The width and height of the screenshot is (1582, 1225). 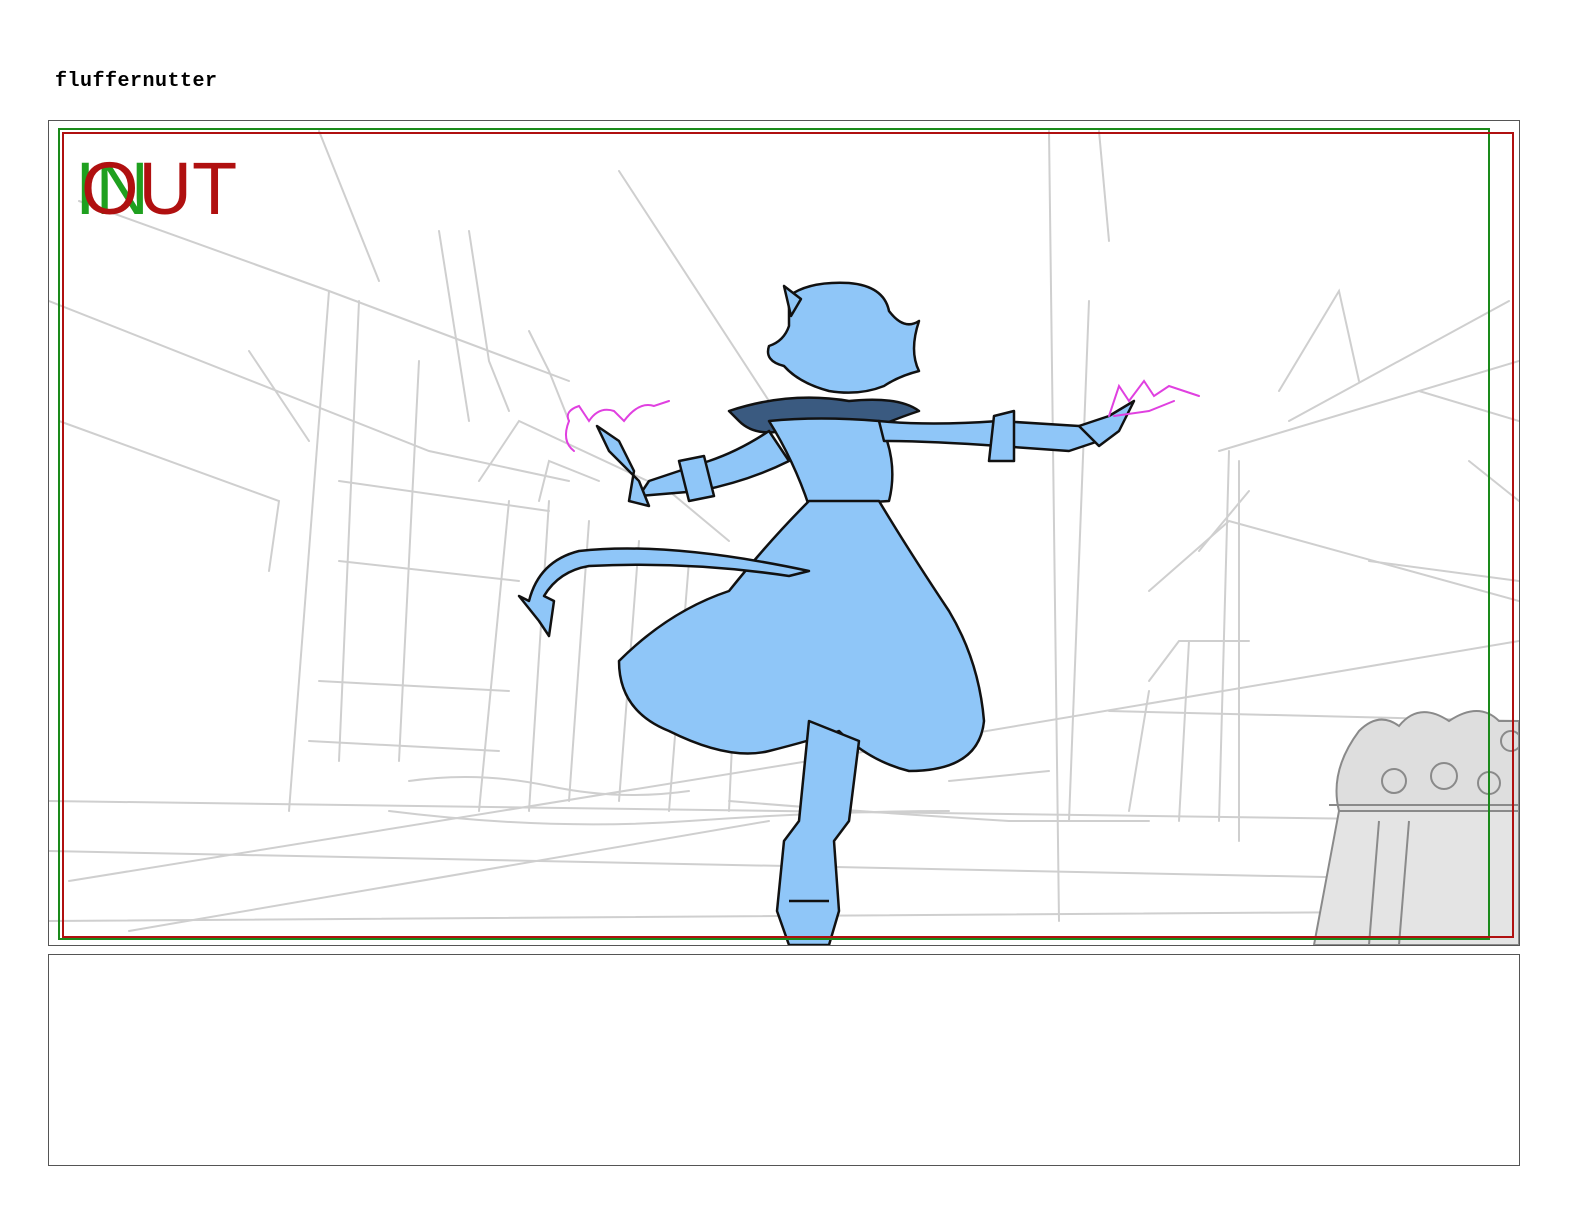 I want to click on marker-out-label: OUT, so click(x=159, y=188).